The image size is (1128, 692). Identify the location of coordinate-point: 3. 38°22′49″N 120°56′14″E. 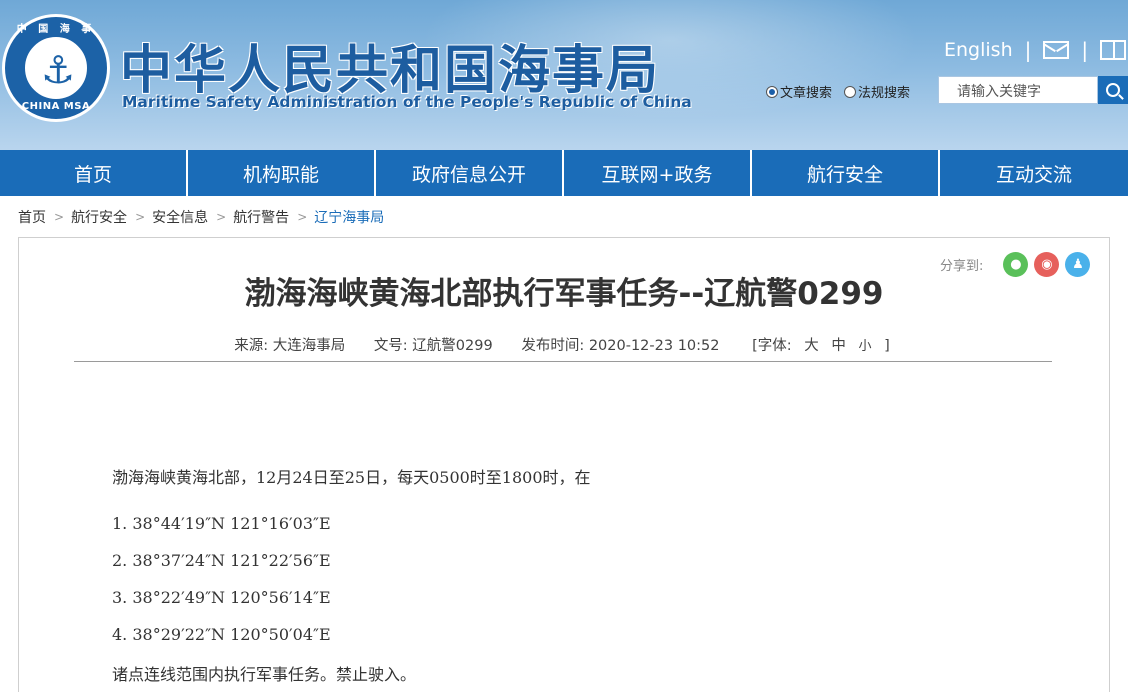
(221, 597).